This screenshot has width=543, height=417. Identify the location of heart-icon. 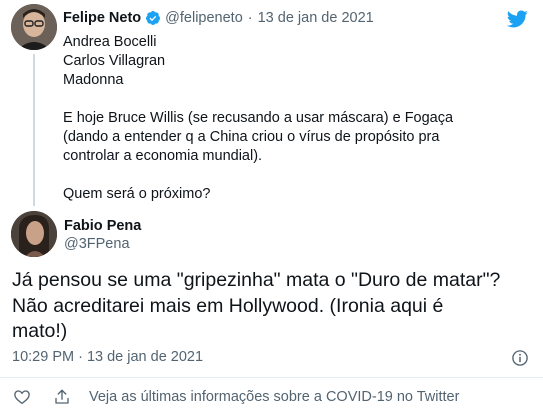
(22, 397).